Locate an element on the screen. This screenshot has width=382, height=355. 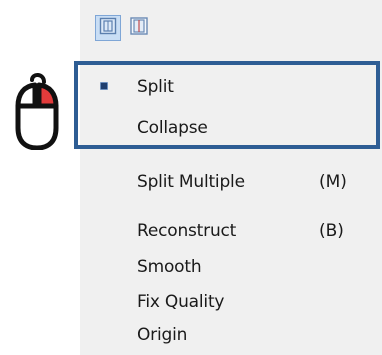
book-view-button is located at coordinates (139, 28).